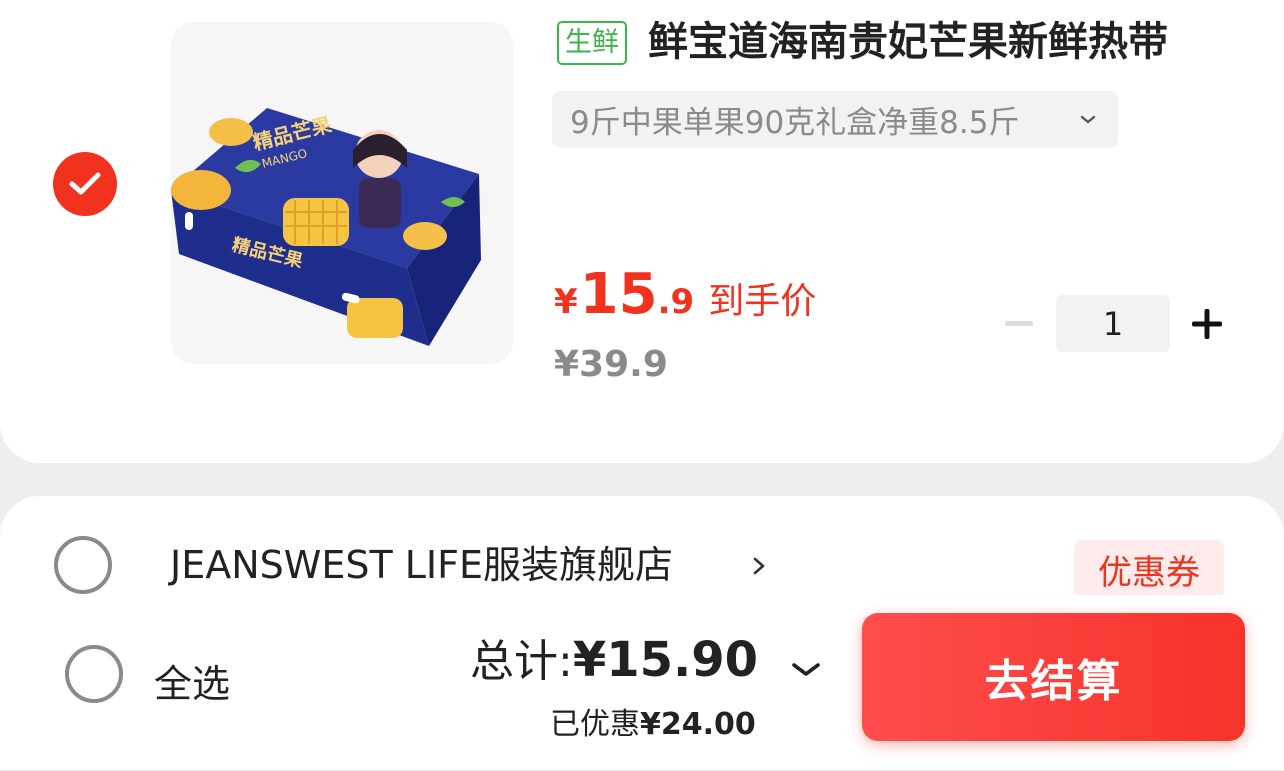  Describe the element at coordinates (698, 724) in the screenshot. I see `discount-value: ¥24.00` at that location.